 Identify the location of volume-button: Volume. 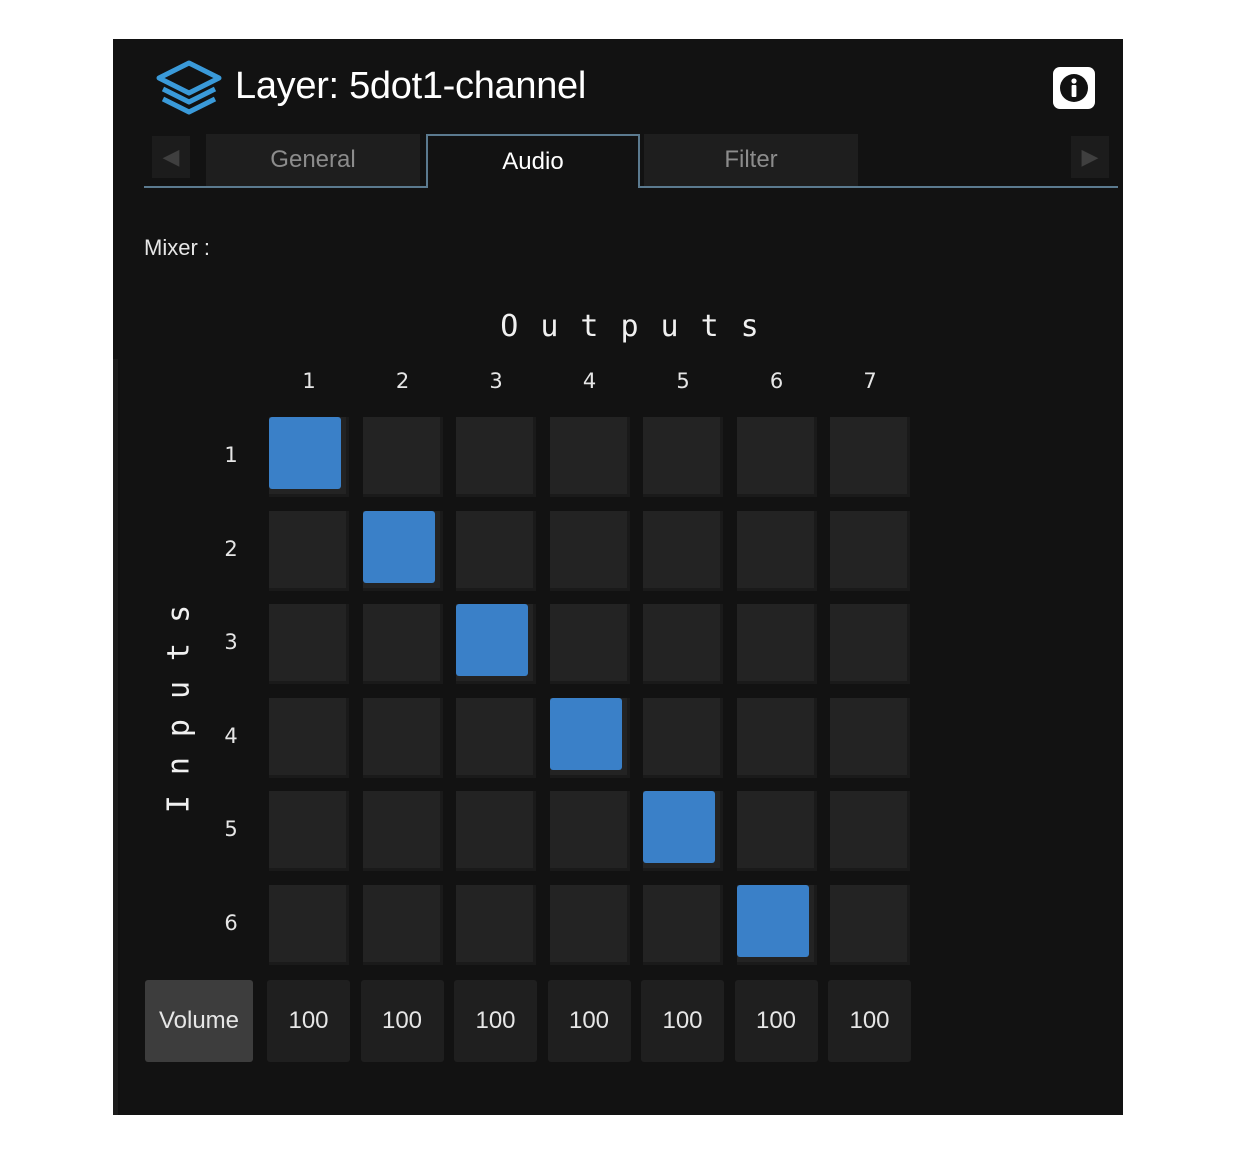
(199, 1021).